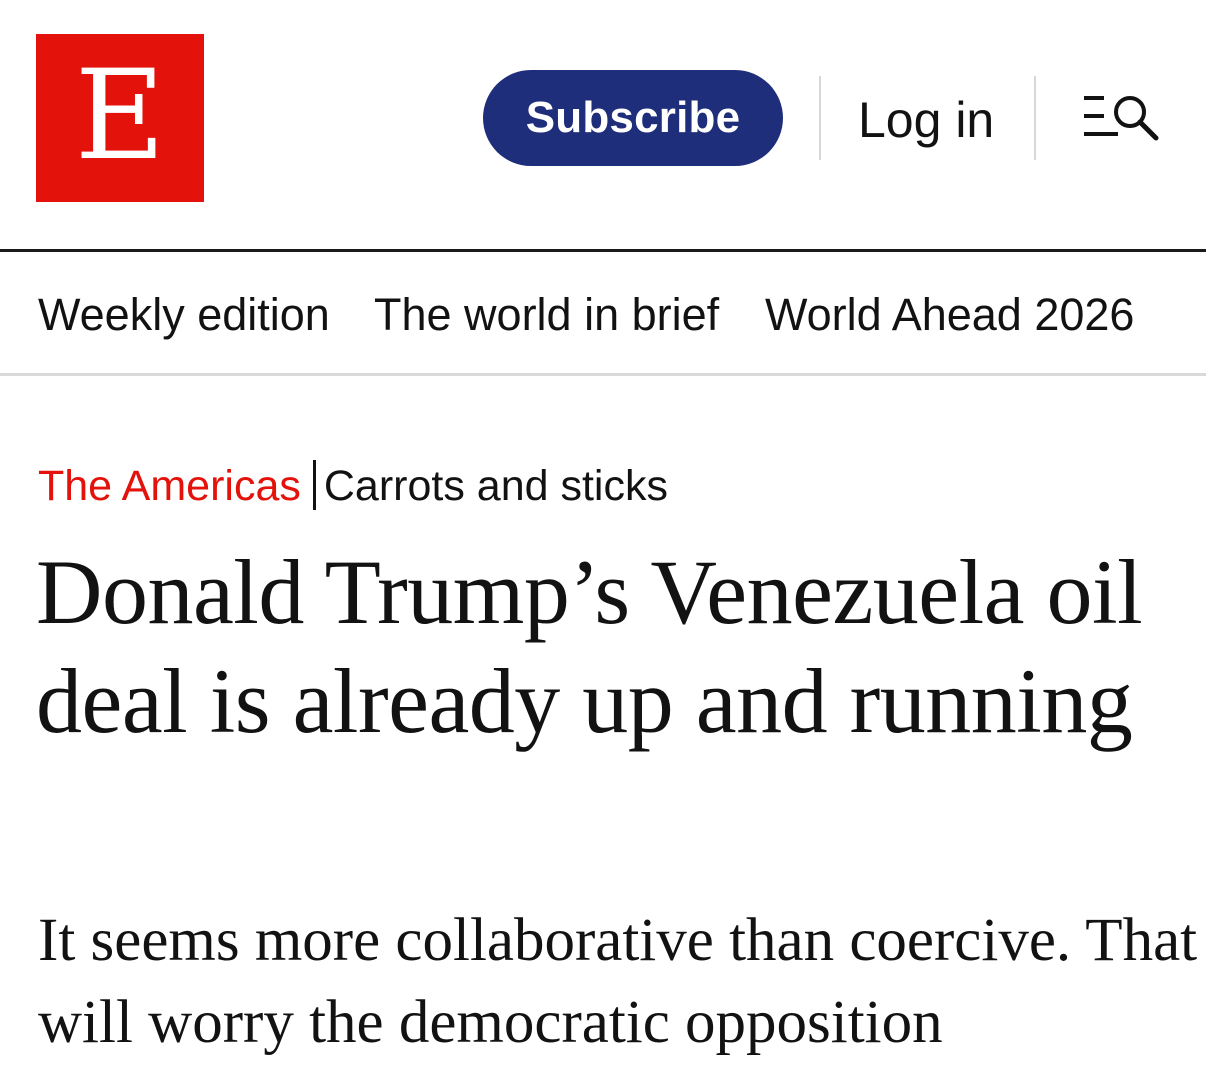  What do you see at coordinates (546, 315) in the screenshot?
I see `nav-world-in-brief: The world in brief` at bounding box center [546, 315].